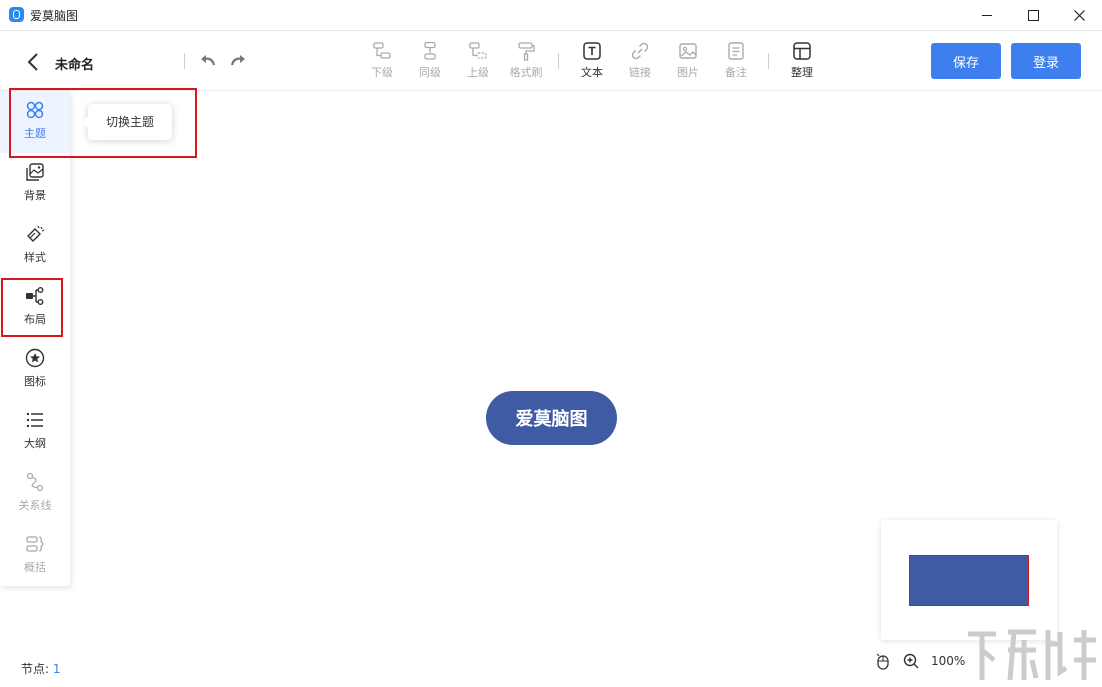  Describe the element at coordinates (430, 63) in the screenshot. I see `tool-sibling-node: 同级` at that location.